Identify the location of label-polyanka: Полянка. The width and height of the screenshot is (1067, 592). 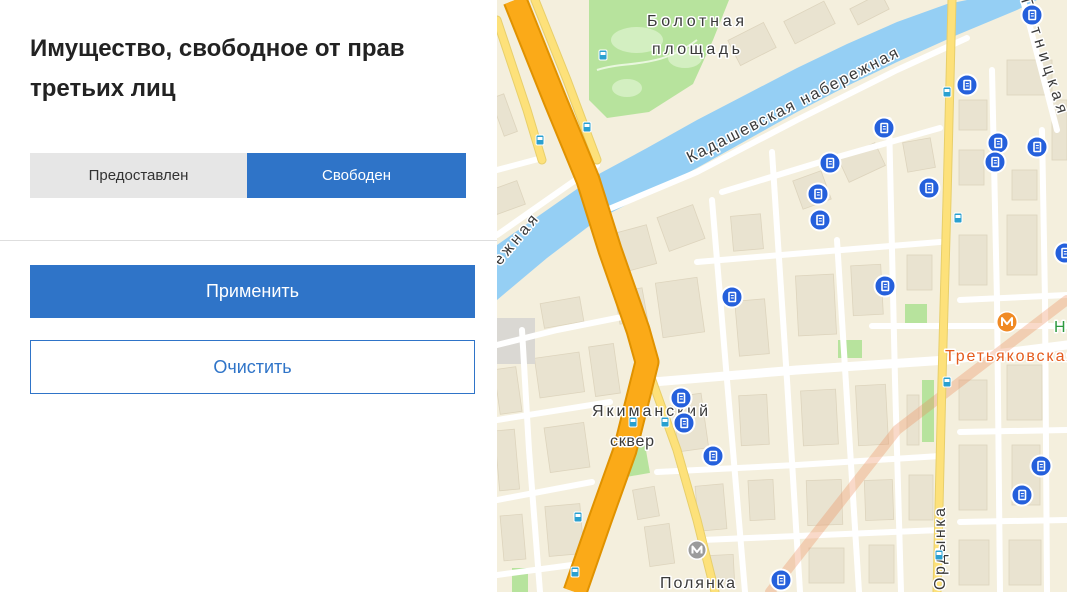
(697, 583).